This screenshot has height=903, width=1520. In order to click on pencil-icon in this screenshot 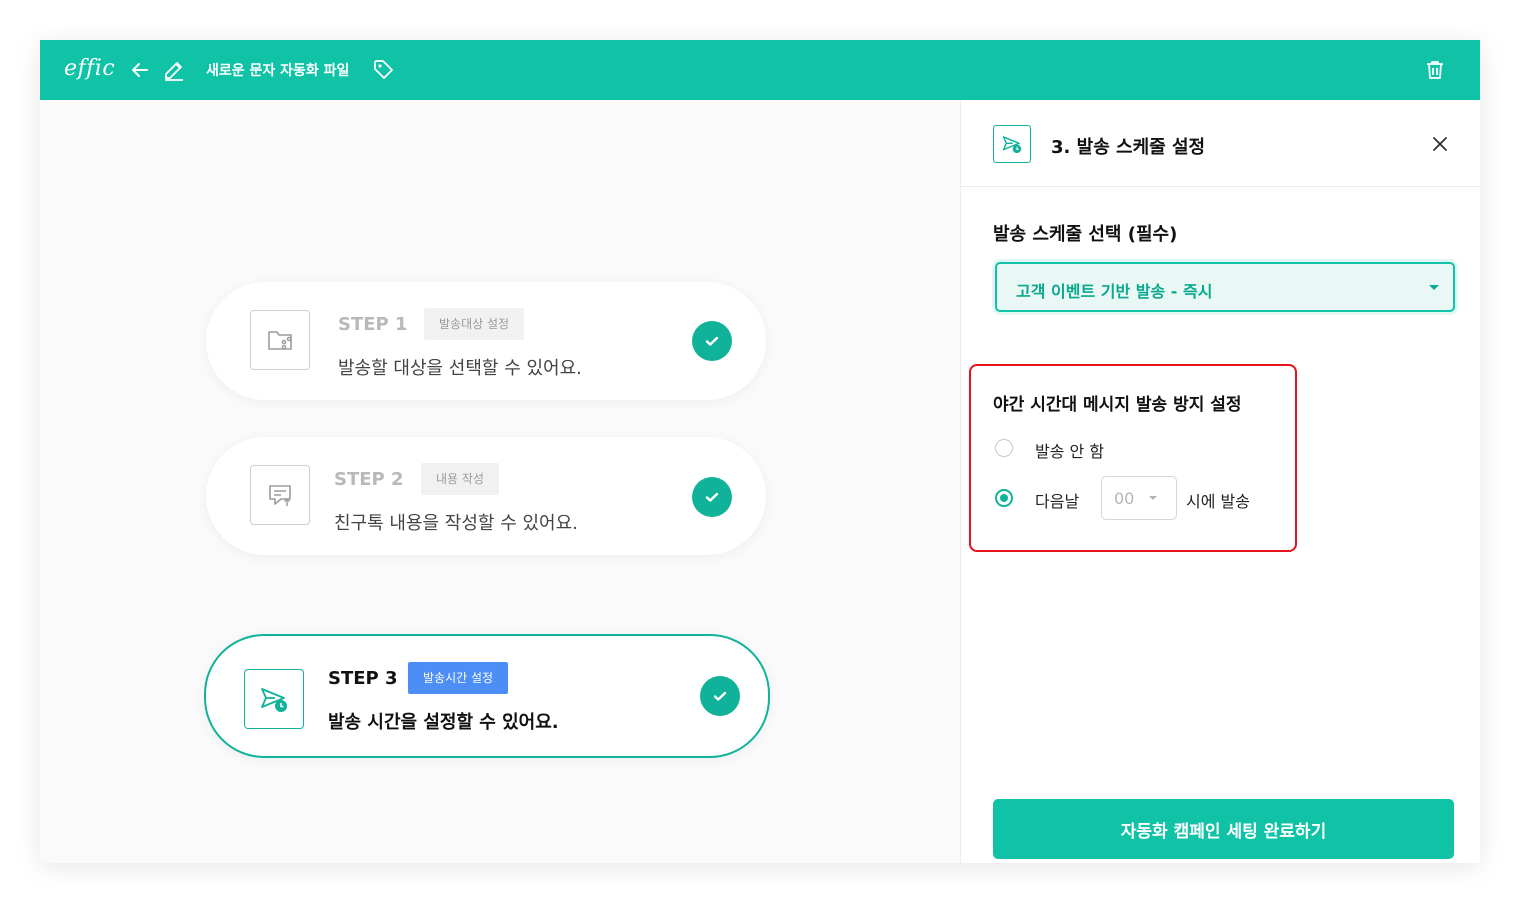, I will do `click(174, 70)`.